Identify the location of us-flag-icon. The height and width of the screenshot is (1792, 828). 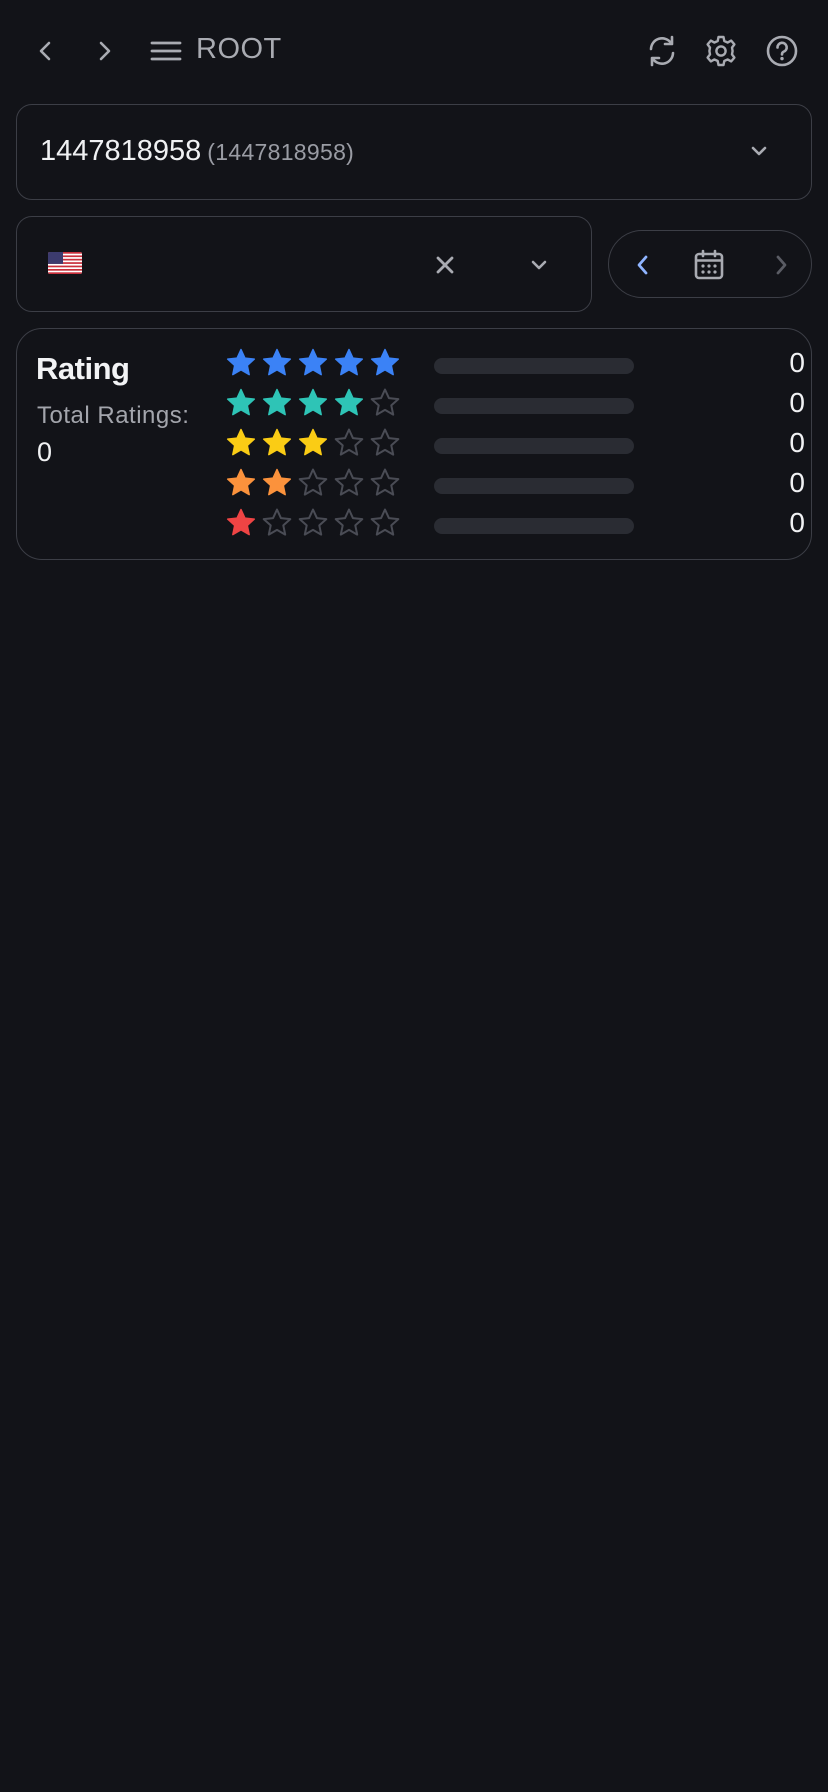
(65, 263).